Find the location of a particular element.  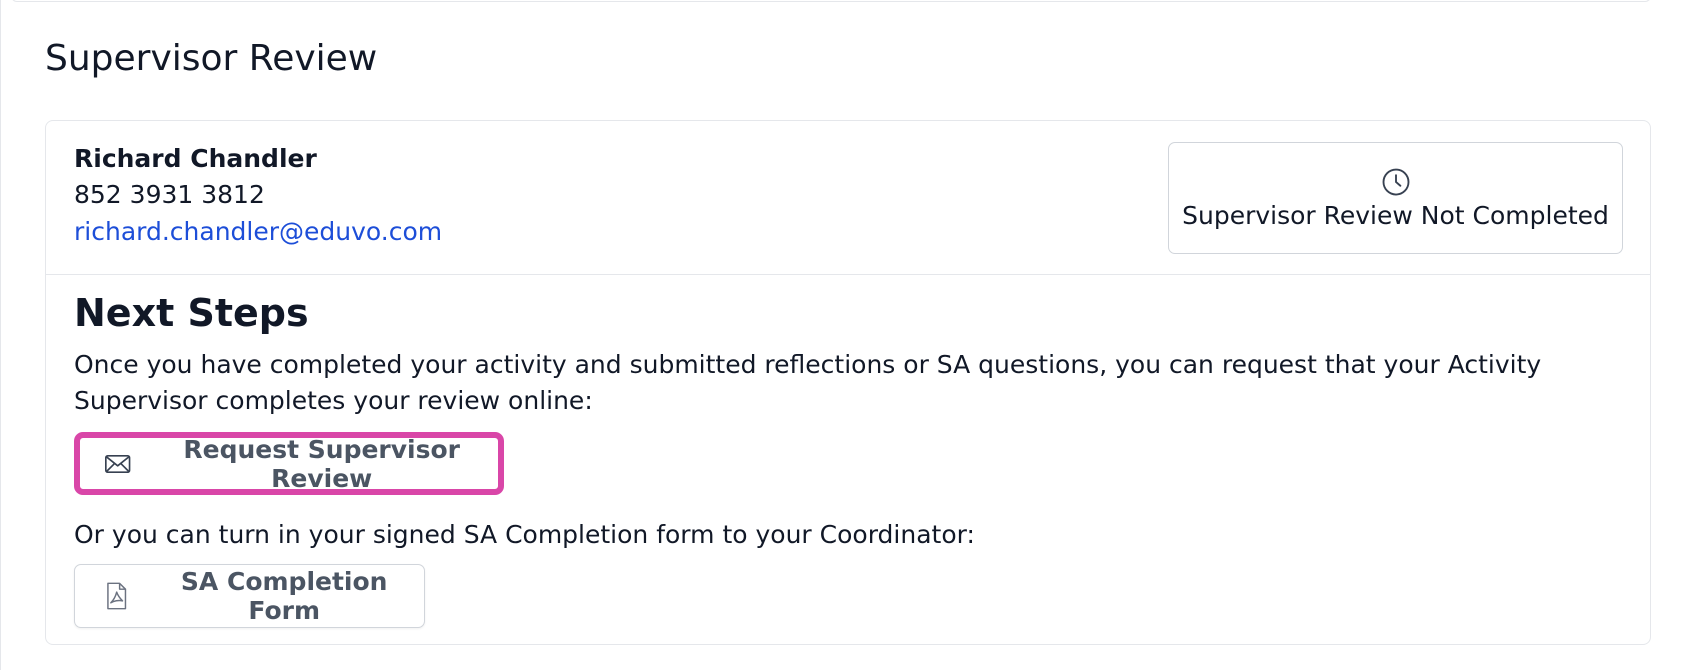

request-supervisor-review-button: Request Supervisor Review is located at coordinates (289, 463).